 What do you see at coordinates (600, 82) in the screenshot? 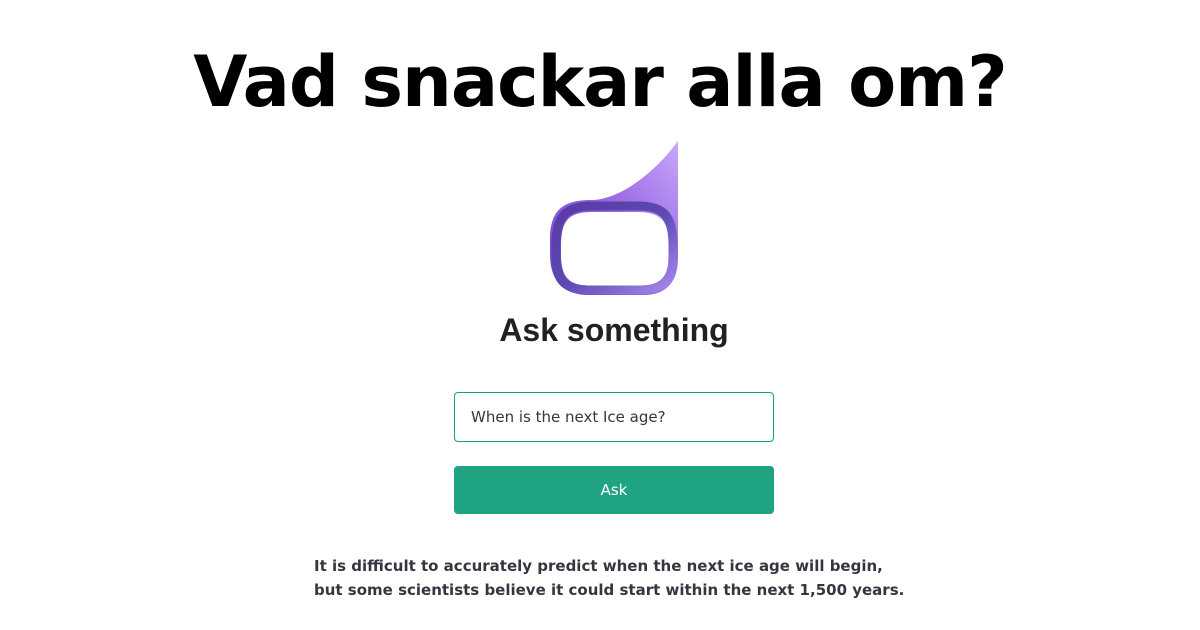
I see `headline: Vad snackar alla om?` at bounding box center [600, 82].